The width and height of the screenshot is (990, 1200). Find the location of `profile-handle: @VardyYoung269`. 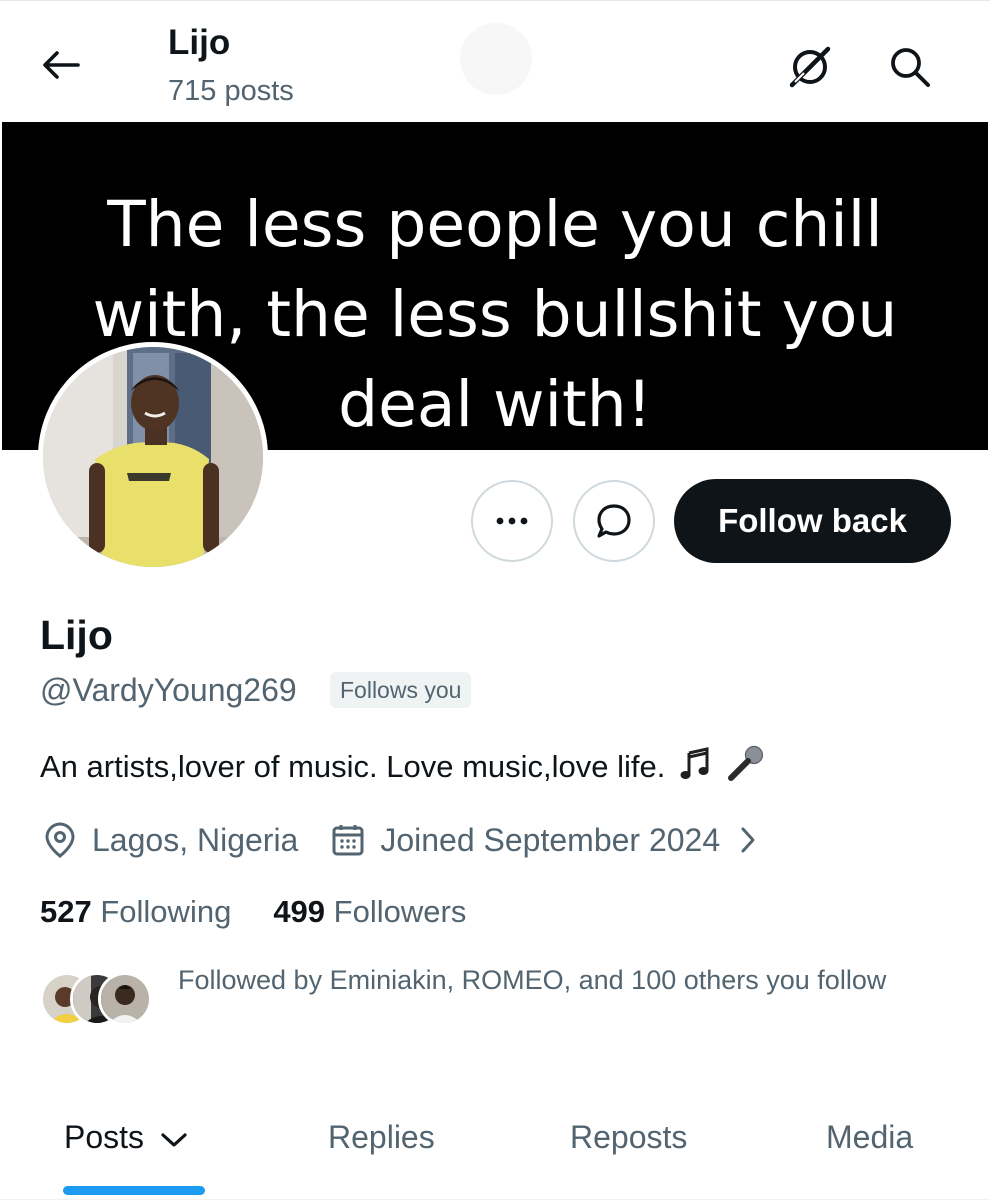

profile-handle: @VardyYoung269 is located at coordinates (168, 690).